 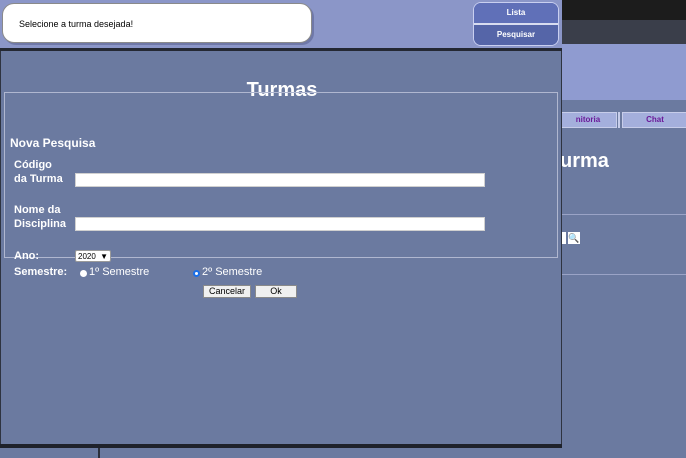 What do you see at coordinates (38, 179) in the screenshot?
I see `codigo-label-line2: da Turma` at bounding box center [38, 179].